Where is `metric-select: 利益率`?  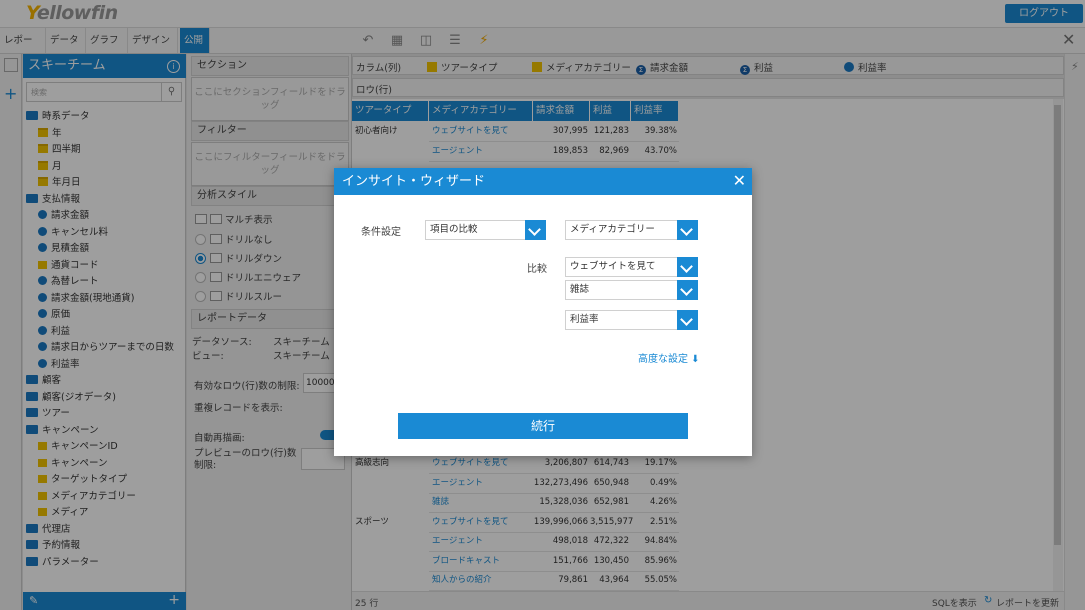 metric-select: 利益率 is located at coordinates (631, 320).